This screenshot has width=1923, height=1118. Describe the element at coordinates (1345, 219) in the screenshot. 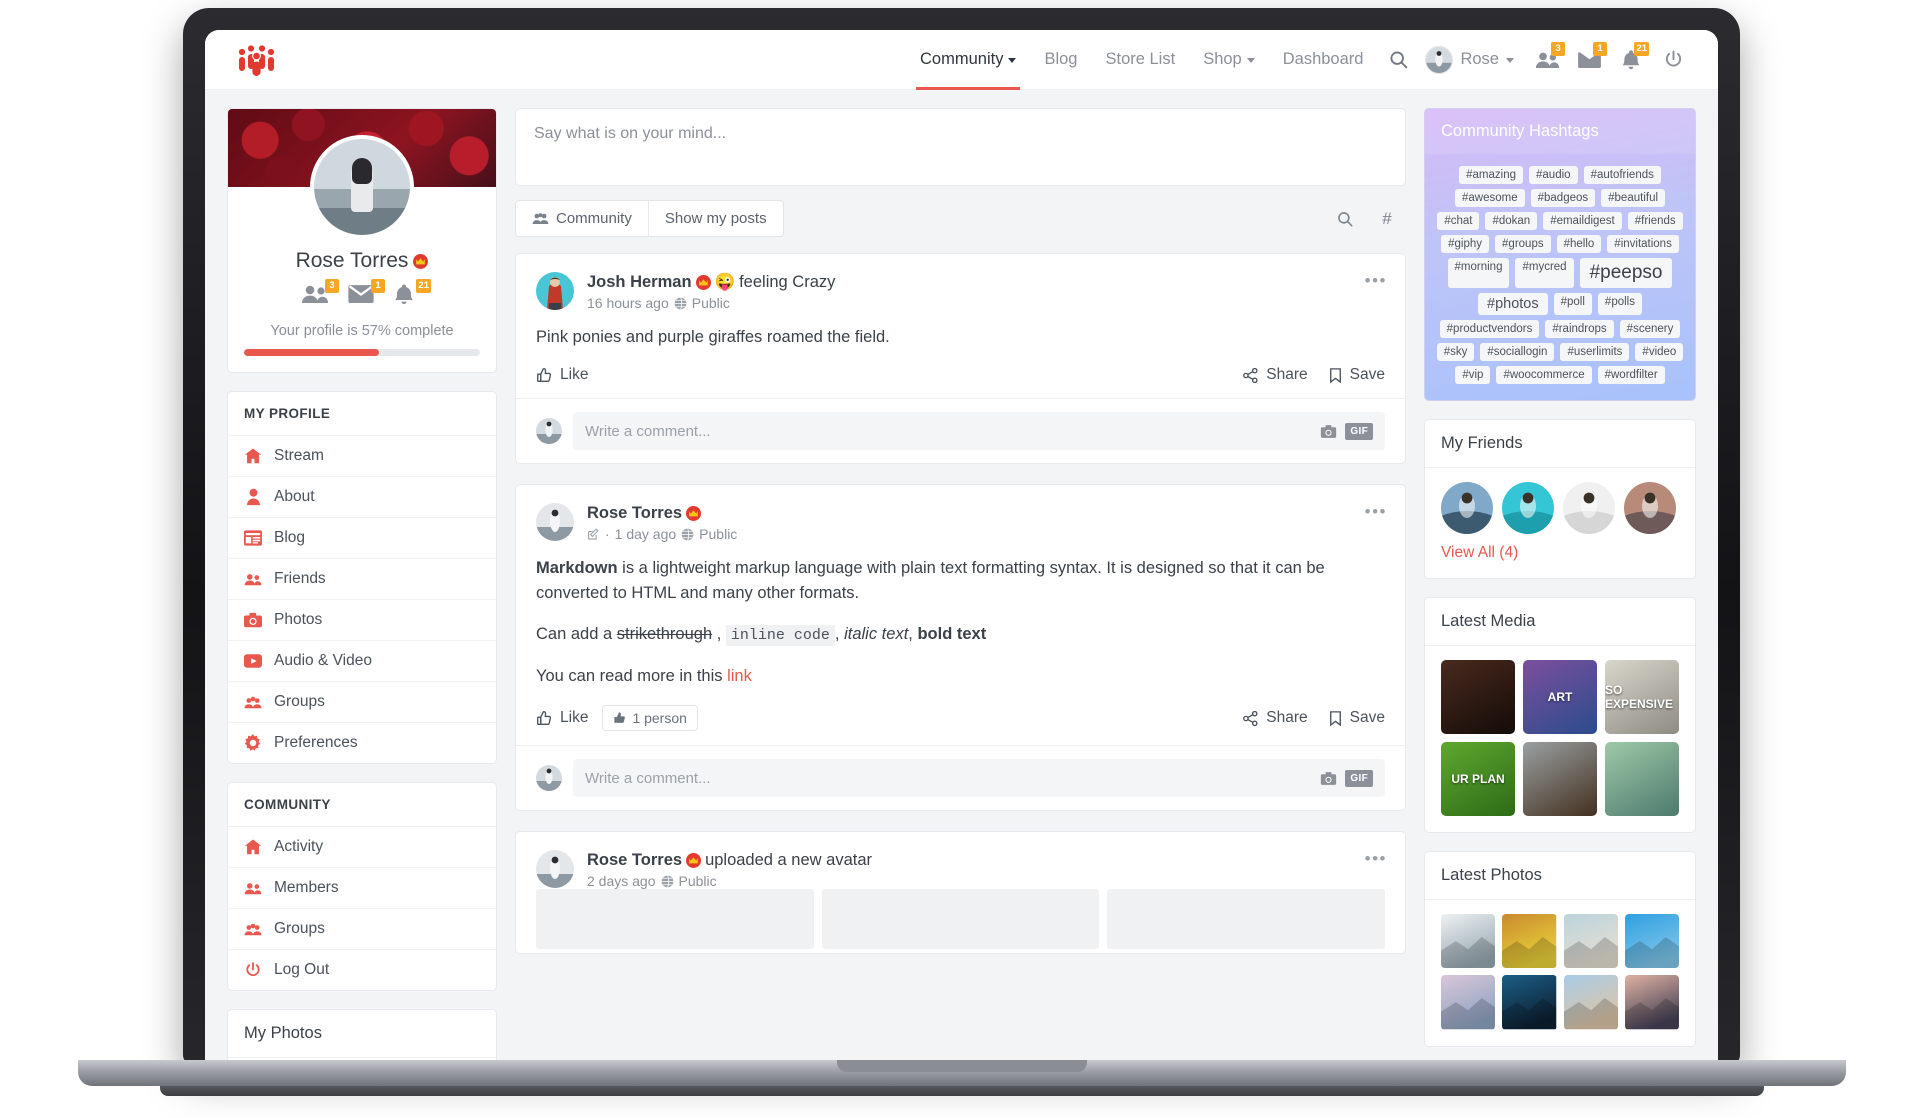

I see `feed-search-icon` at that location.